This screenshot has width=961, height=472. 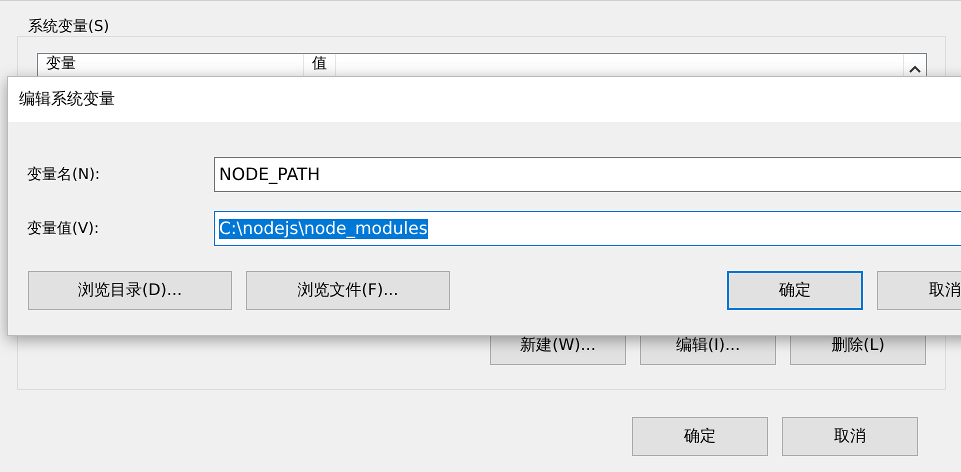 I want to click on input-field: C:\nodejs\node_modules, so click(x=587, y=228).